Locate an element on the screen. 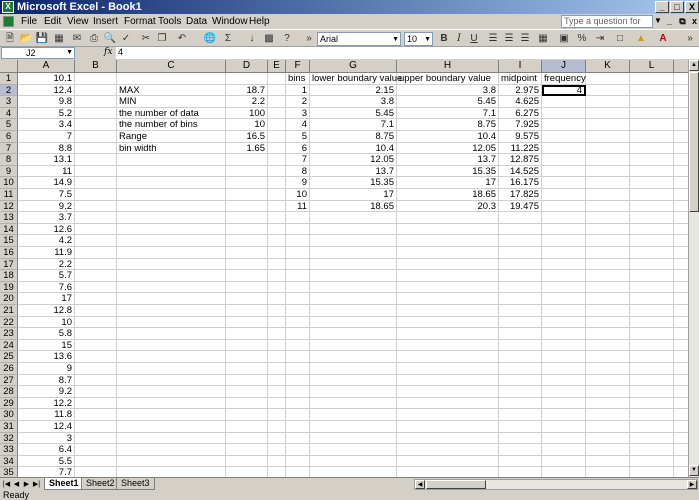 The width and height of the screenshot is (699, 500). cell-l4 is located at coordinates (652, 113).